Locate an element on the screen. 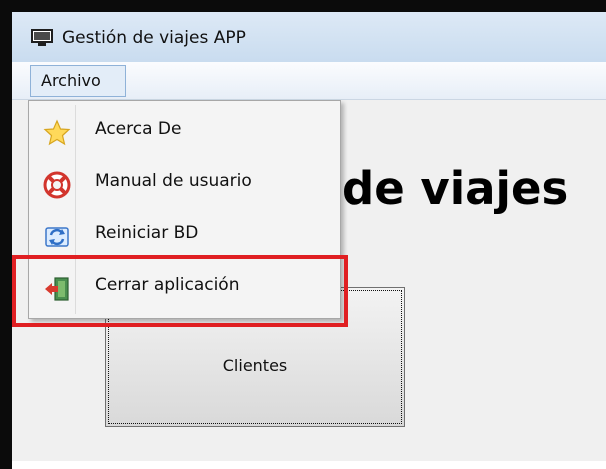 Image resolution: width=606 pixels, height=469 pixels. app-monitor-icon is located at coordinates (42, 37).